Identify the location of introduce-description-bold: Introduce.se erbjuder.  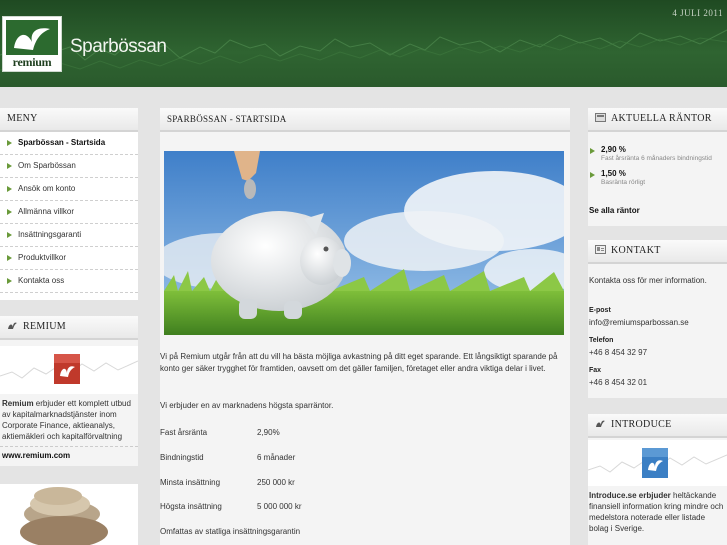
(630, 495).